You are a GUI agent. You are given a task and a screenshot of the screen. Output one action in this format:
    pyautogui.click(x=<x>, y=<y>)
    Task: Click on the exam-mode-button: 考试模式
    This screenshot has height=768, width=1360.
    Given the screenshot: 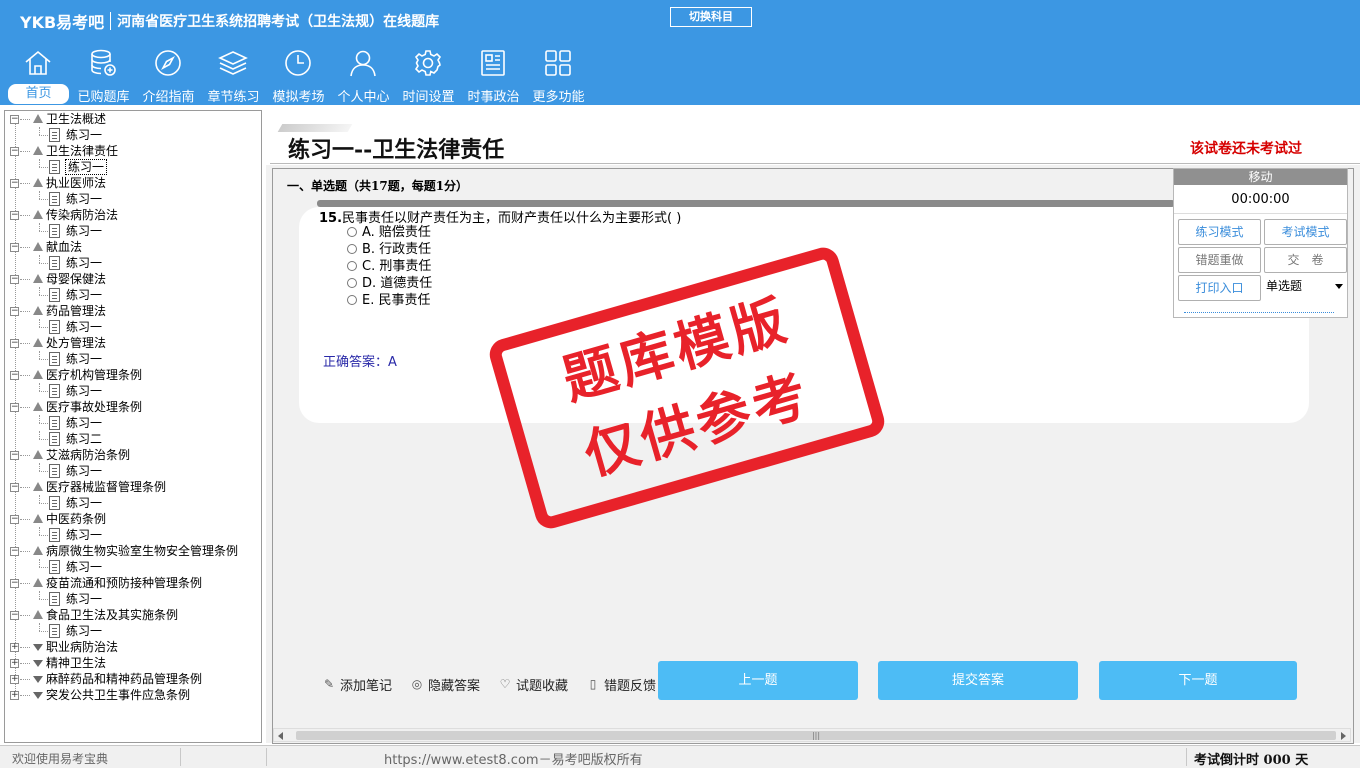 What is the action you would take?
    pyautogui.click(x=1305, y=232)
    